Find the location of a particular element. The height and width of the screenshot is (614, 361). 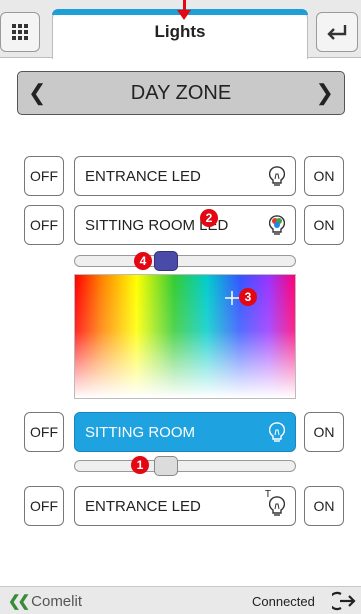

light-entrance-led: ENTRANCE LED is located at coordinates (185, 176).